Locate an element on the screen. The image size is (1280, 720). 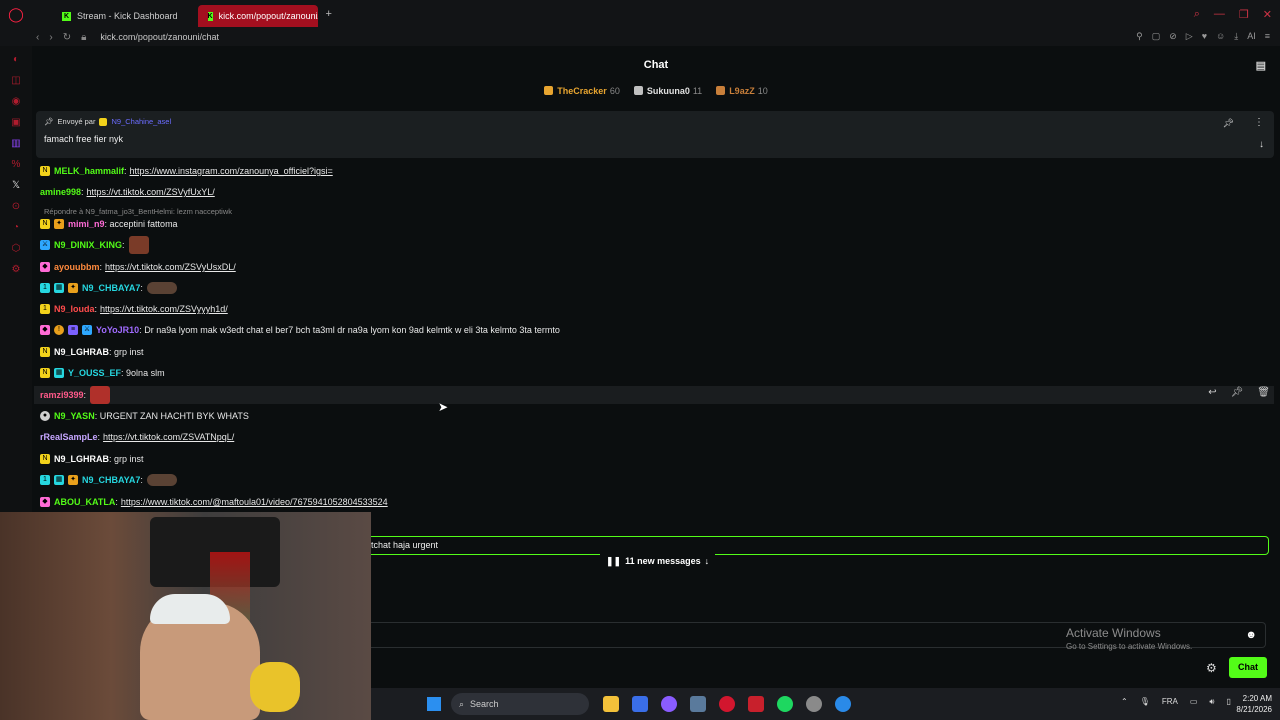
send-chat-button: Chat is located at coordinates (1248, 667).